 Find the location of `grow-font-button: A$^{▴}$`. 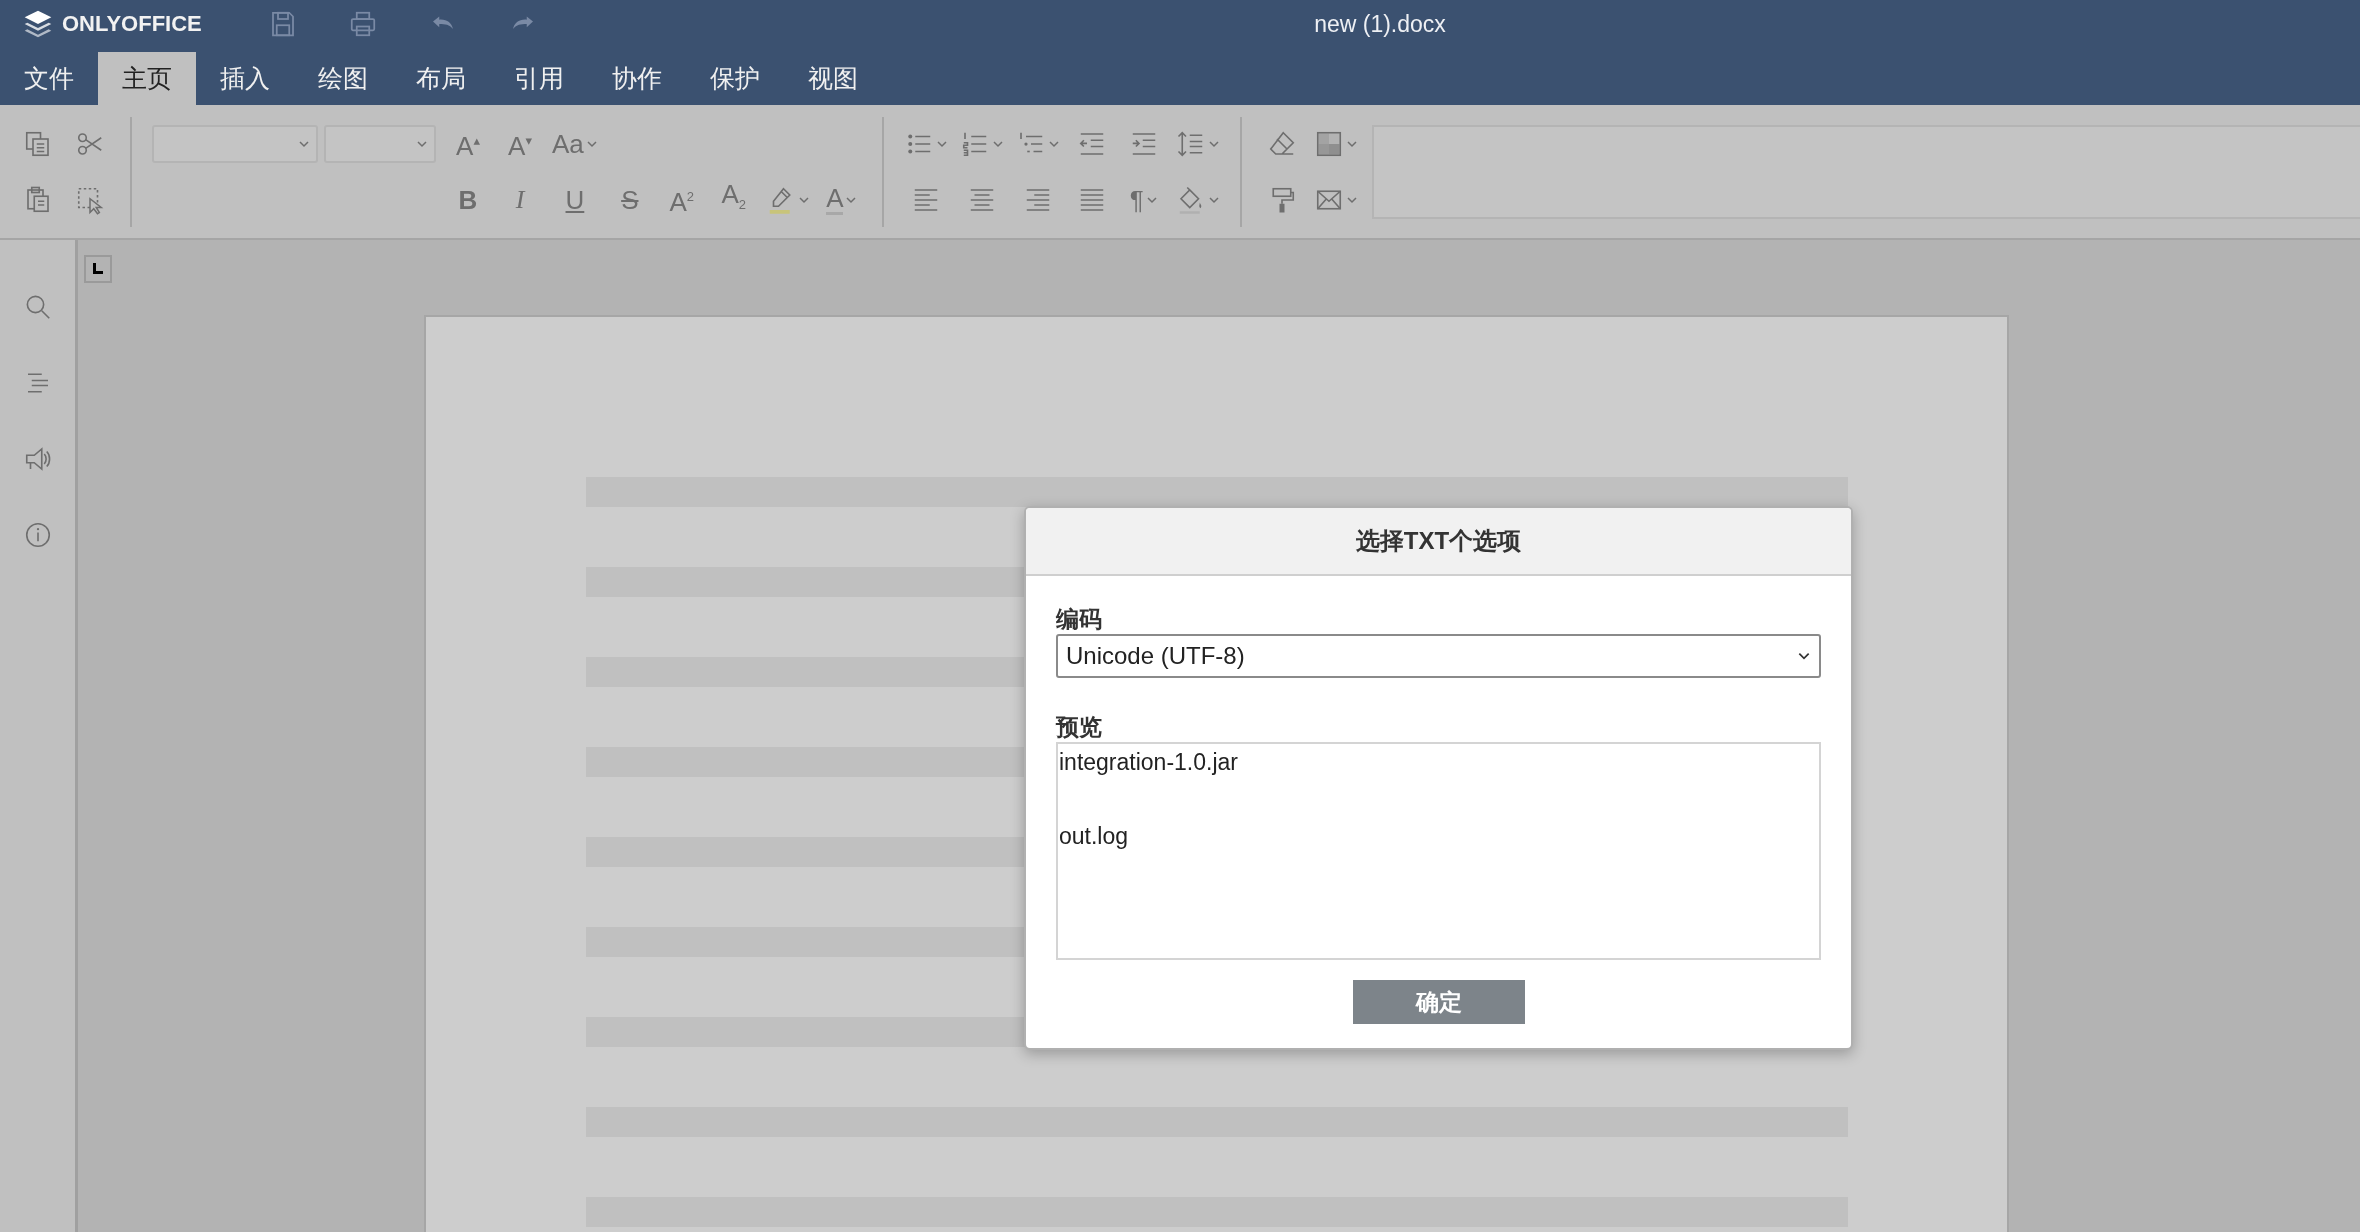

grow-font-button: A$^{▴}$ is located at coordinates (468, 143).